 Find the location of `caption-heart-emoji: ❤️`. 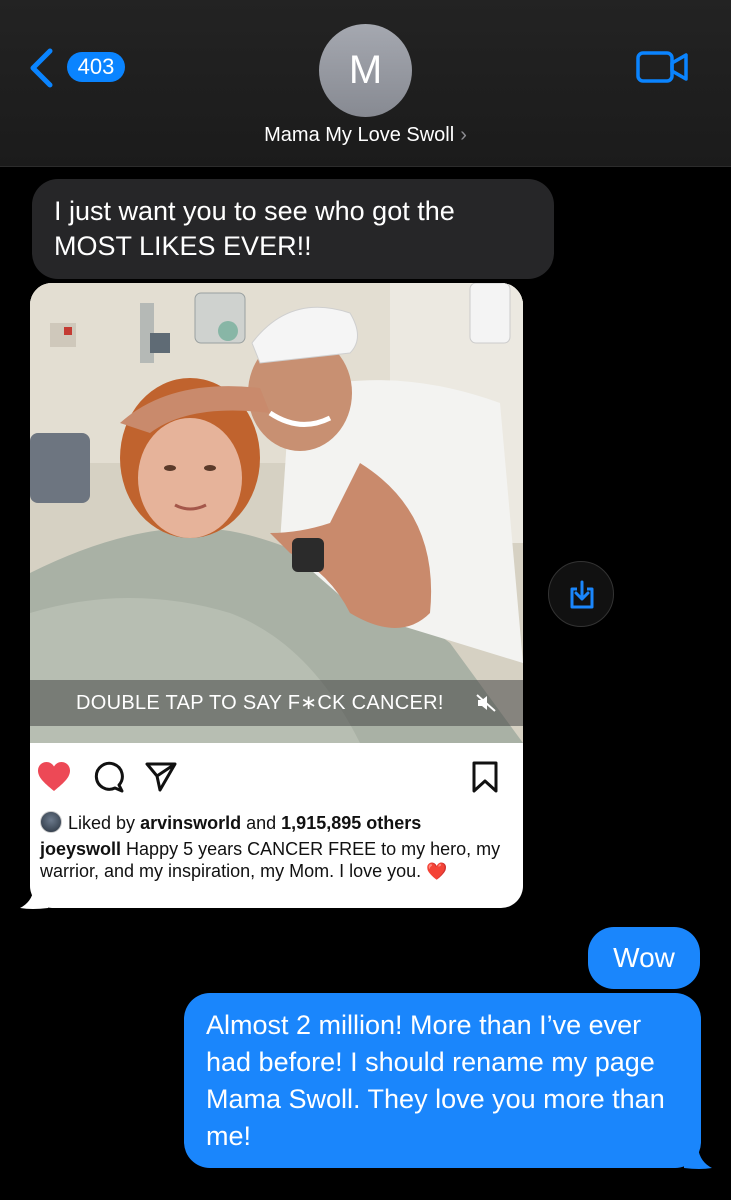

caption-heart-emoji: ❤️ is located at coordinates (437, 871).